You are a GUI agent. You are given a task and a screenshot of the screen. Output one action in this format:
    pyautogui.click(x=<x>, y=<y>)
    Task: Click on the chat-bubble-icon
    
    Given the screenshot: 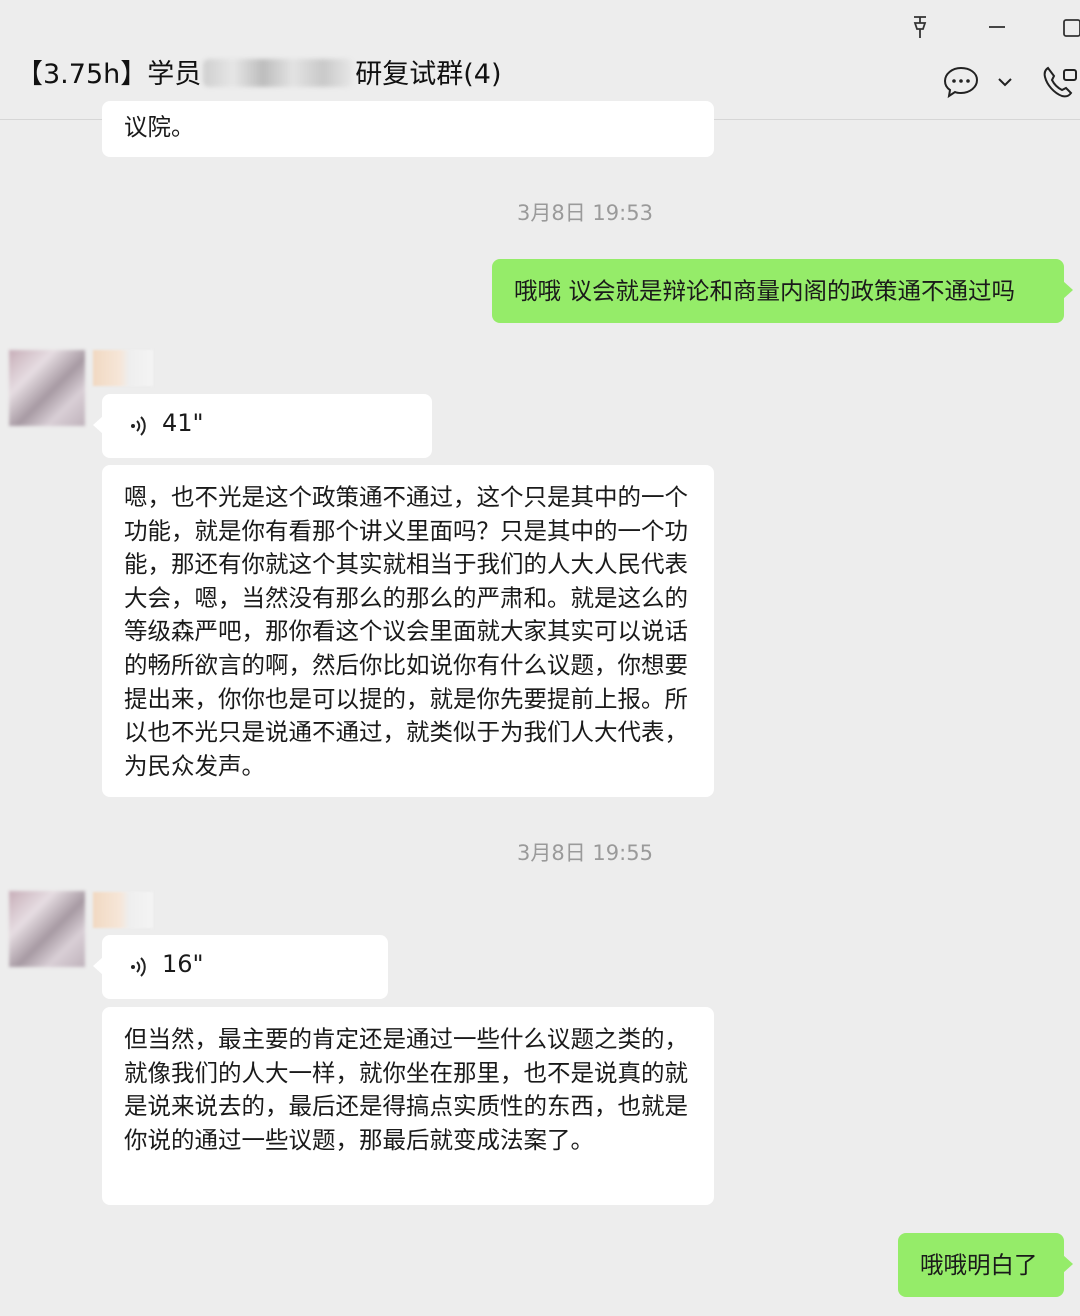 What is the action you would take?
    pyautogui.click(x=961, y=82)
    